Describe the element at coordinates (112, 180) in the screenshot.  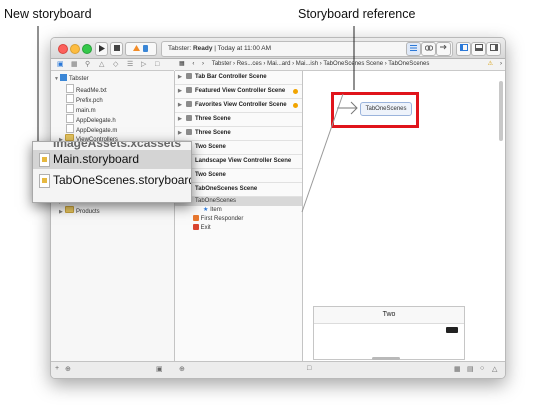
I see `tabonescenes-storyboard-item: TabOneScenes.storyboard` at that location.